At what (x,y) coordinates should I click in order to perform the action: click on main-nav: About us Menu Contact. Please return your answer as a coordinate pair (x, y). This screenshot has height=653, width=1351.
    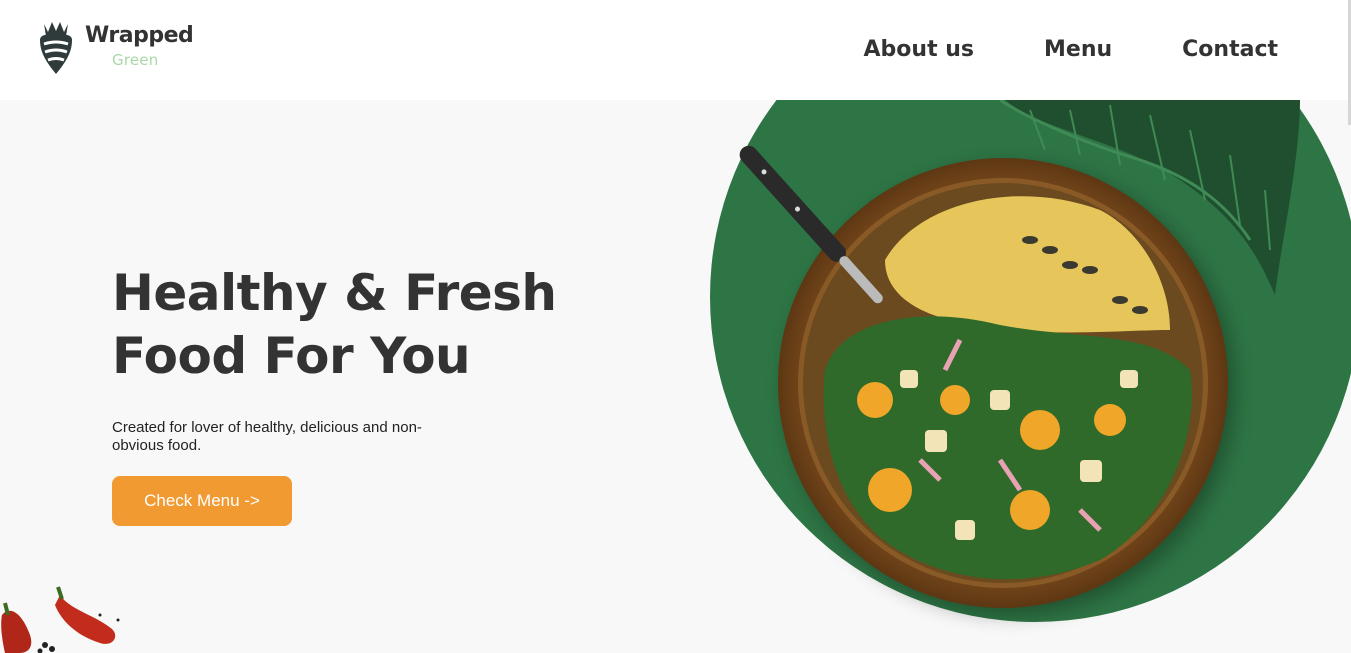
    Looking at the image, I should click on (1036, 50).